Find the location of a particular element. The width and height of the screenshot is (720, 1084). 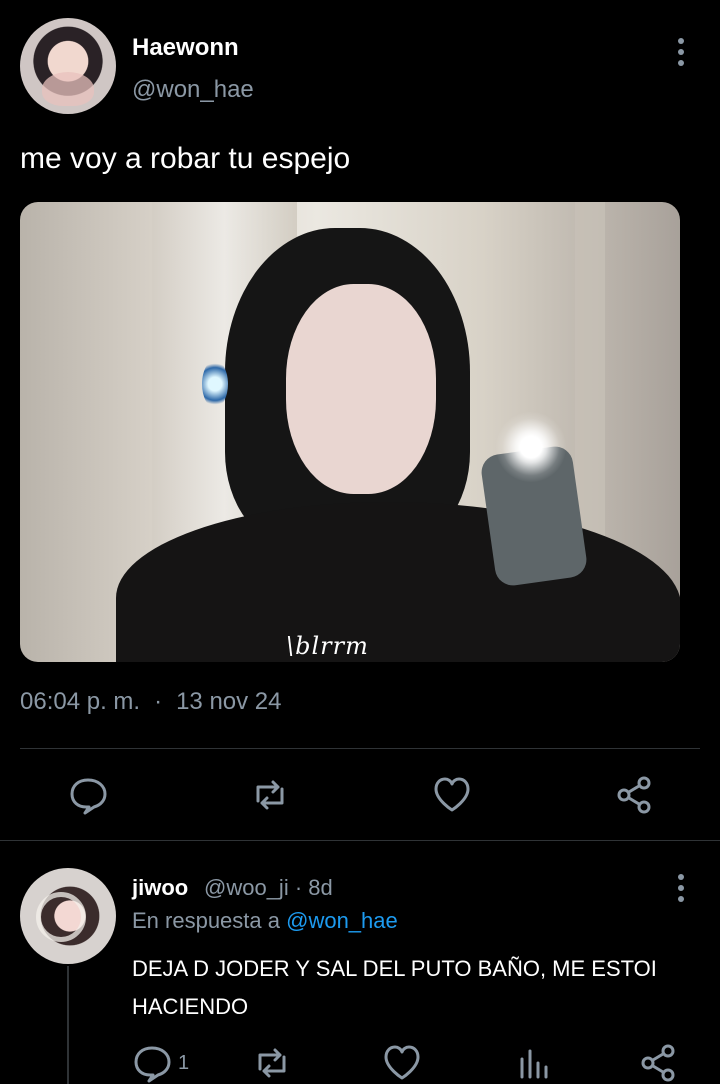

photo-person-face is located at coordinates (361, 389).